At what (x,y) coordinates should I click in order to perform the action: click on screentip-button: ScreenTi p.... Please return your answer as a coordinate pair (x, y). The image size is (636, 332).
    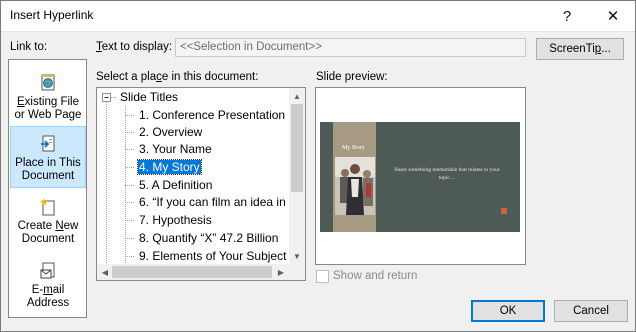
    Looking at the image, I should click on (580, 49).